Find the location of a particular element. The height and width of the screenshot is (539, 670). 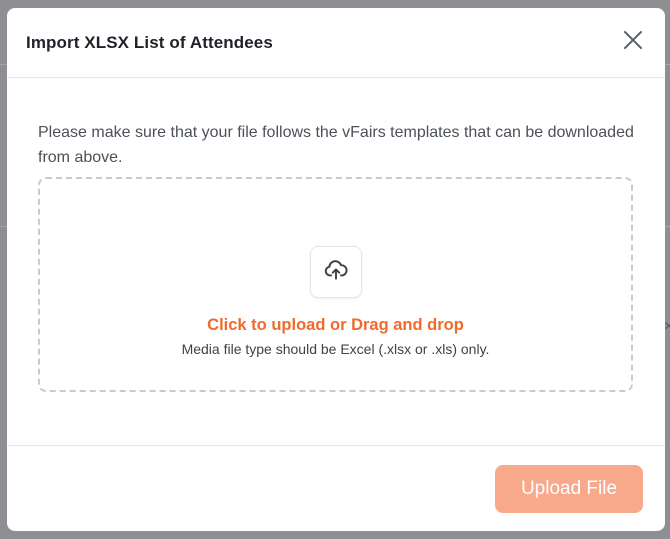

upload-file-button: Upload File is located at coordinates (569, 488).